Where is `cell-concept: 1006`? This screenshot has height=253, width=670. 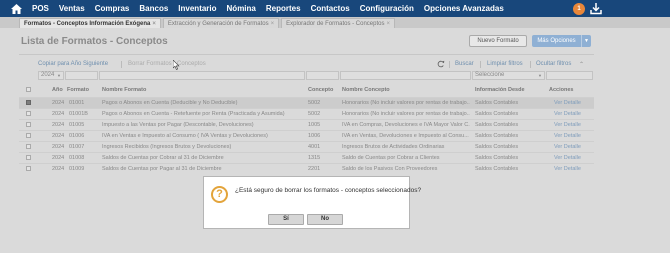 cell-concept: 1006 is located at coordinates (314, 136).